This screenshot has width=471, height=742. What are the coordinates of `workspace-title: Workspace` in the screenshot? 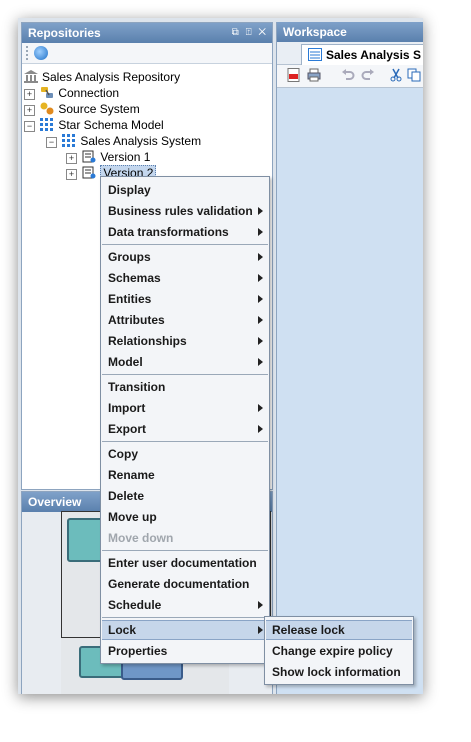 It's located at (315, 32).